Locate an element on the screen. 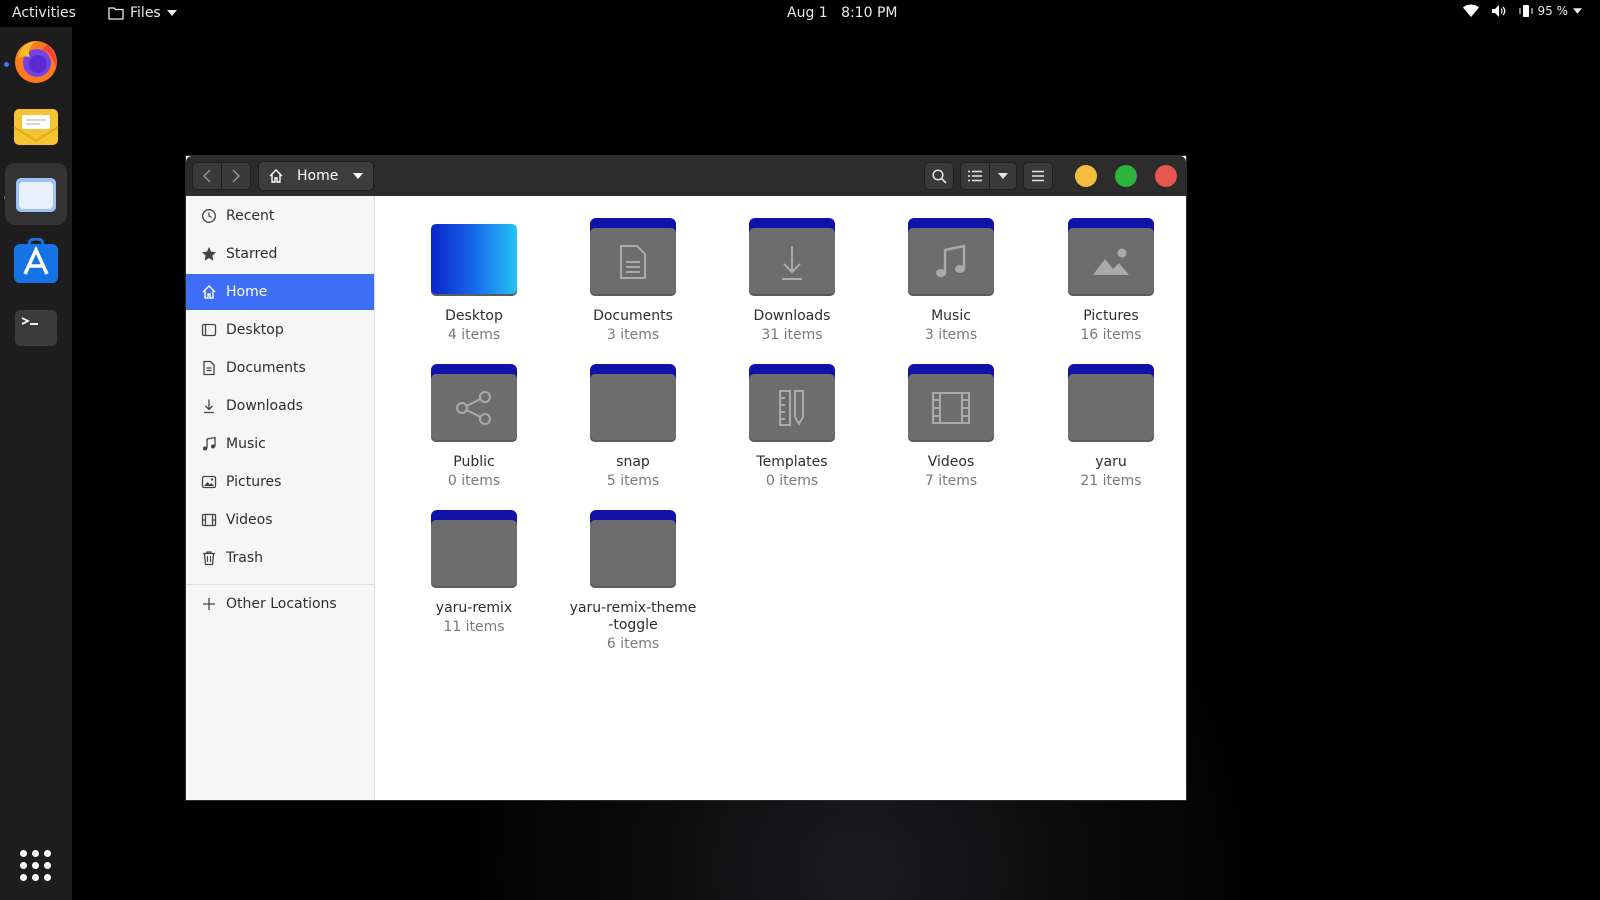  trash-icon is located at coordinates (209, 558).